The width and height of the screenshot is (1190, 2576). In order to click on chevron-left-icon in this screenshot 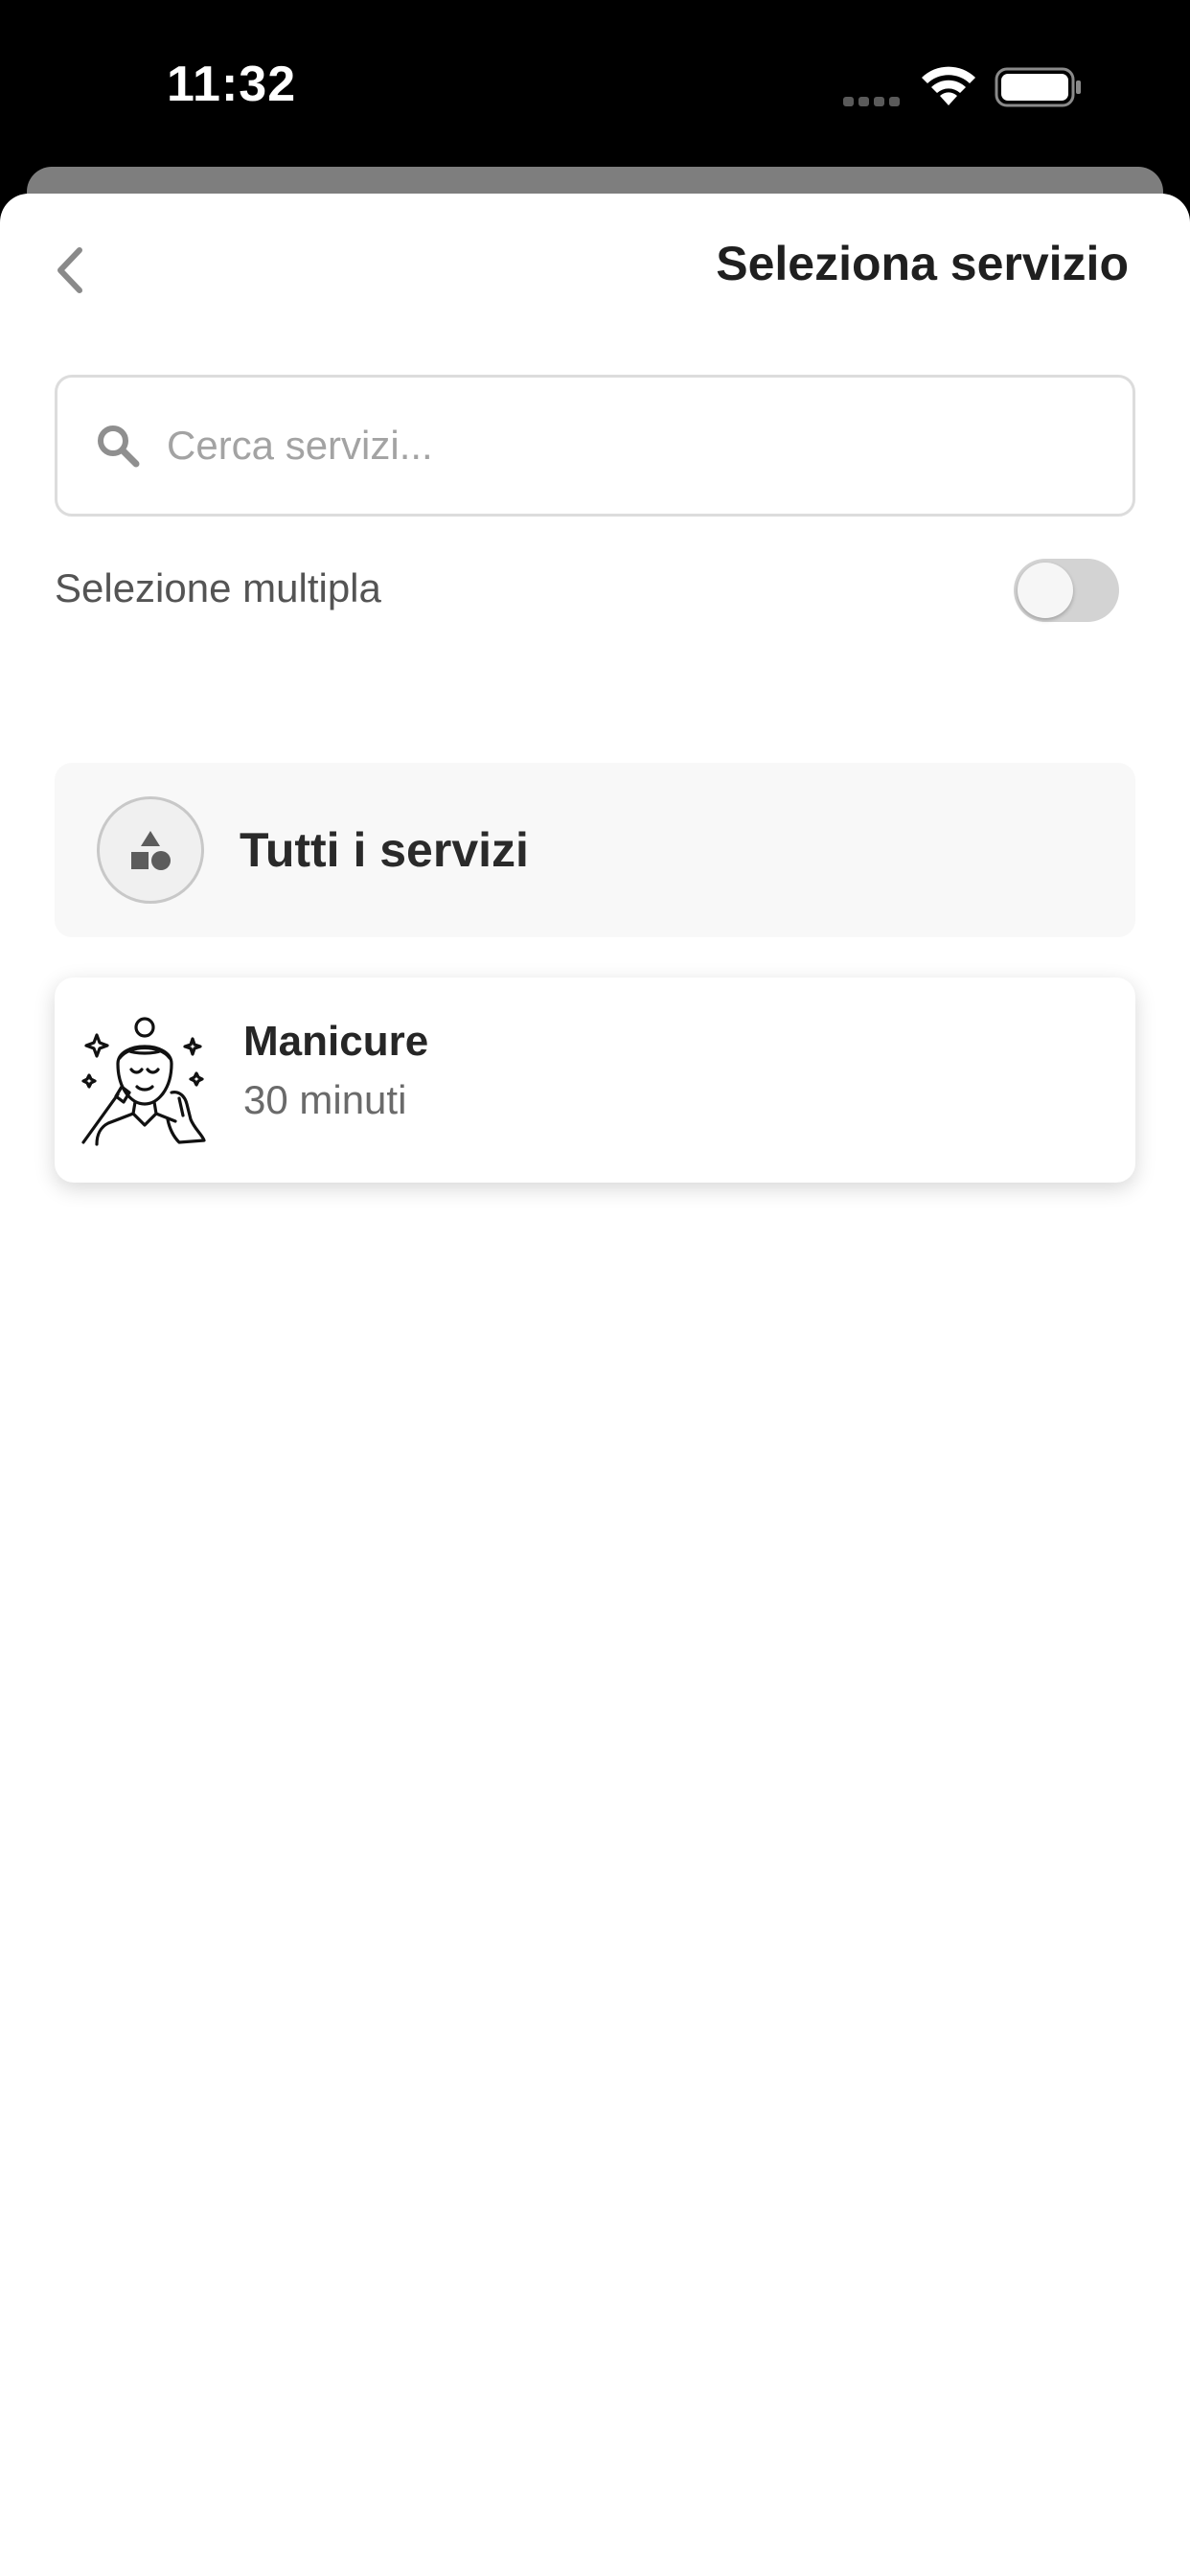, I will do `click(70, 270)`.